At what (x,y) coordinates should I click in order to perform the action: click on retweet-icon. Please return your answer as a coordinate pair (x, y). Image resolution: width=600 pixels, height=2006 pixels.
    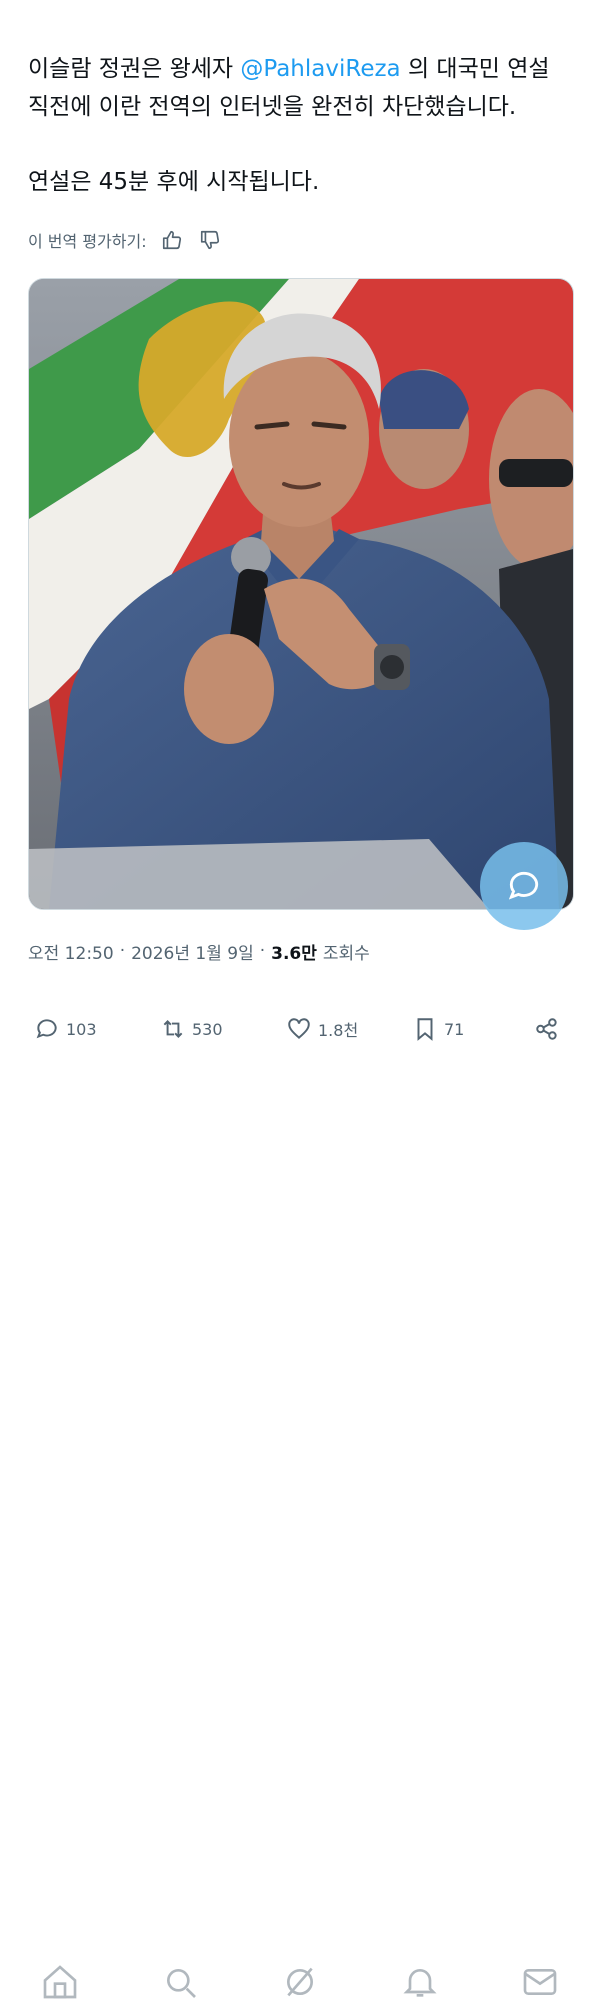
    Looking at the image, I should click on (173, 1029).